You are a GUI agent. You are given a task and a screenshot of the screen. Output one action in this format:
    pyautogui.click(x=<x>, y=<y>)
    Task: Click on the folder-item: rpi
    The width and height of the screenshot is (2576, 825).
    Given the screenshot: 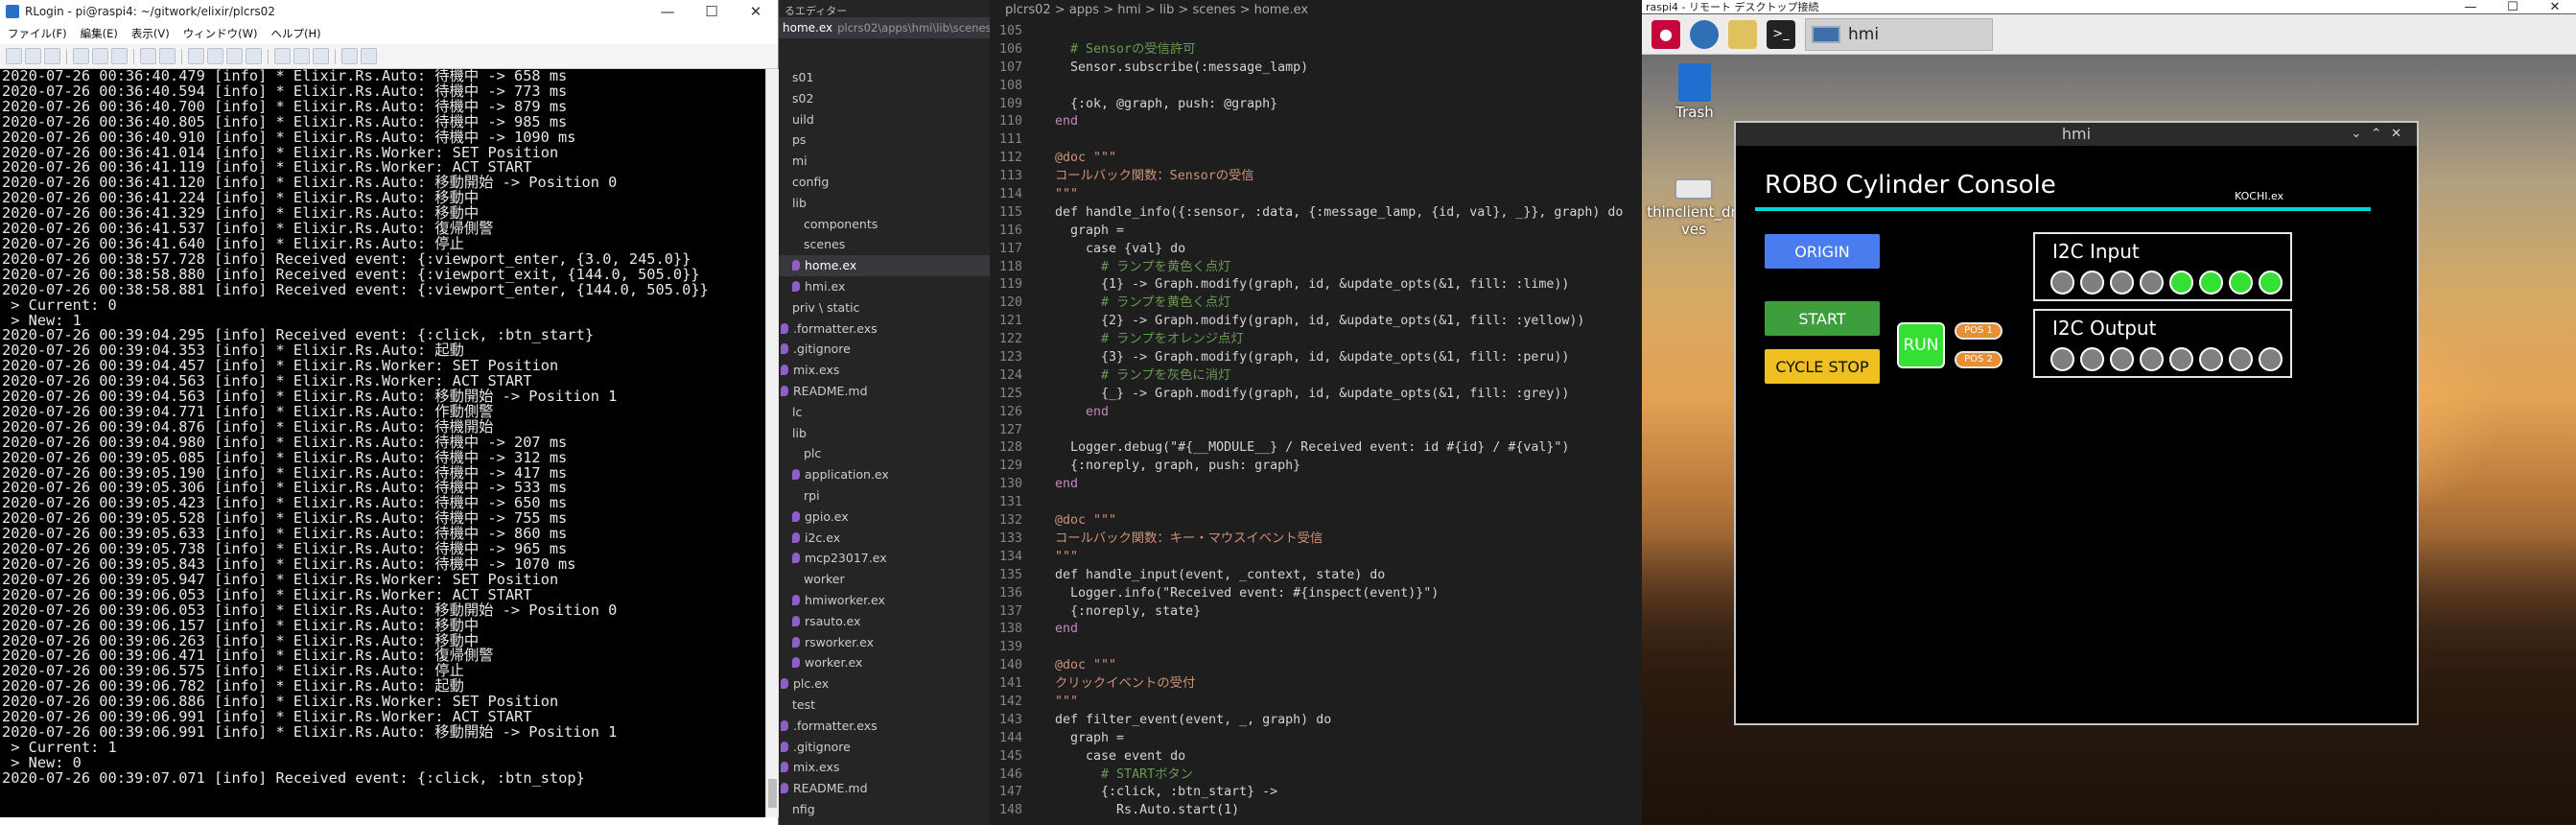 What is the action you would take?
    pyautogui.click(x=884, y=496)
    